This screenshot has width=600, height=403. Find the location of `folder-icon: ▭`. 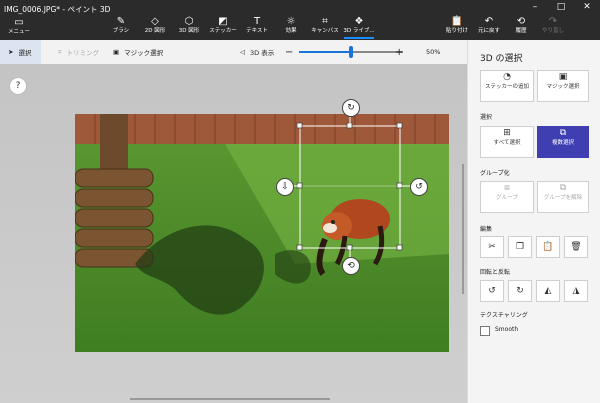

folder-icon: ▭ is located at coordinates (19, 22).